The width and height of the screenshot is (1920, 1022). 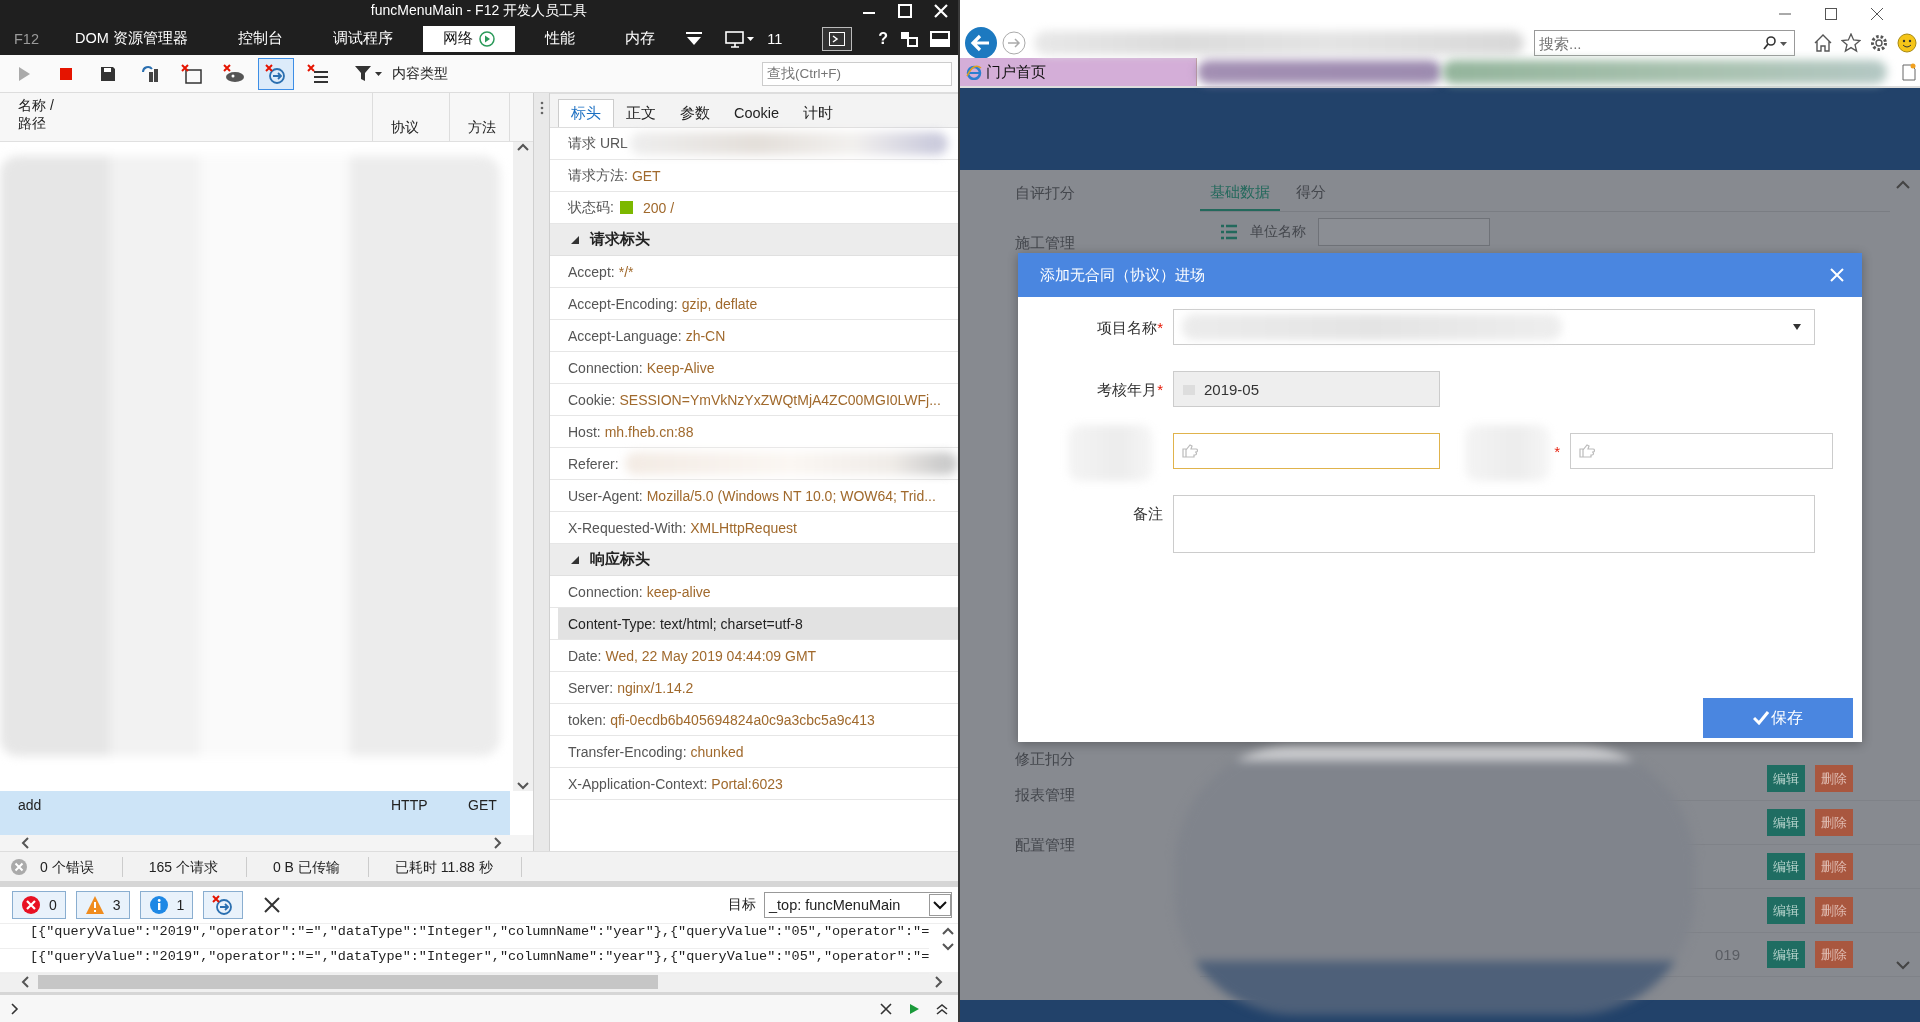 I want to click on tab: 正文, so click(x=641, y=113).